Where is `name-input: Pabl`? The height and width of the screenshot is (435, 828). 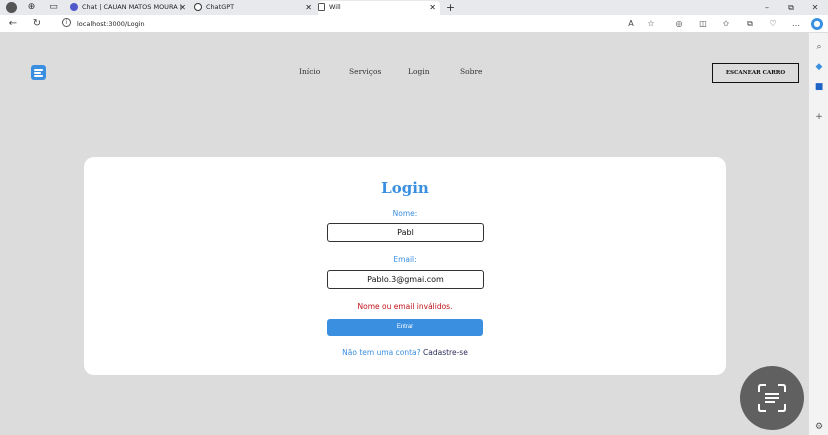
name-input: Pabl is located at coordinates (405, 232).